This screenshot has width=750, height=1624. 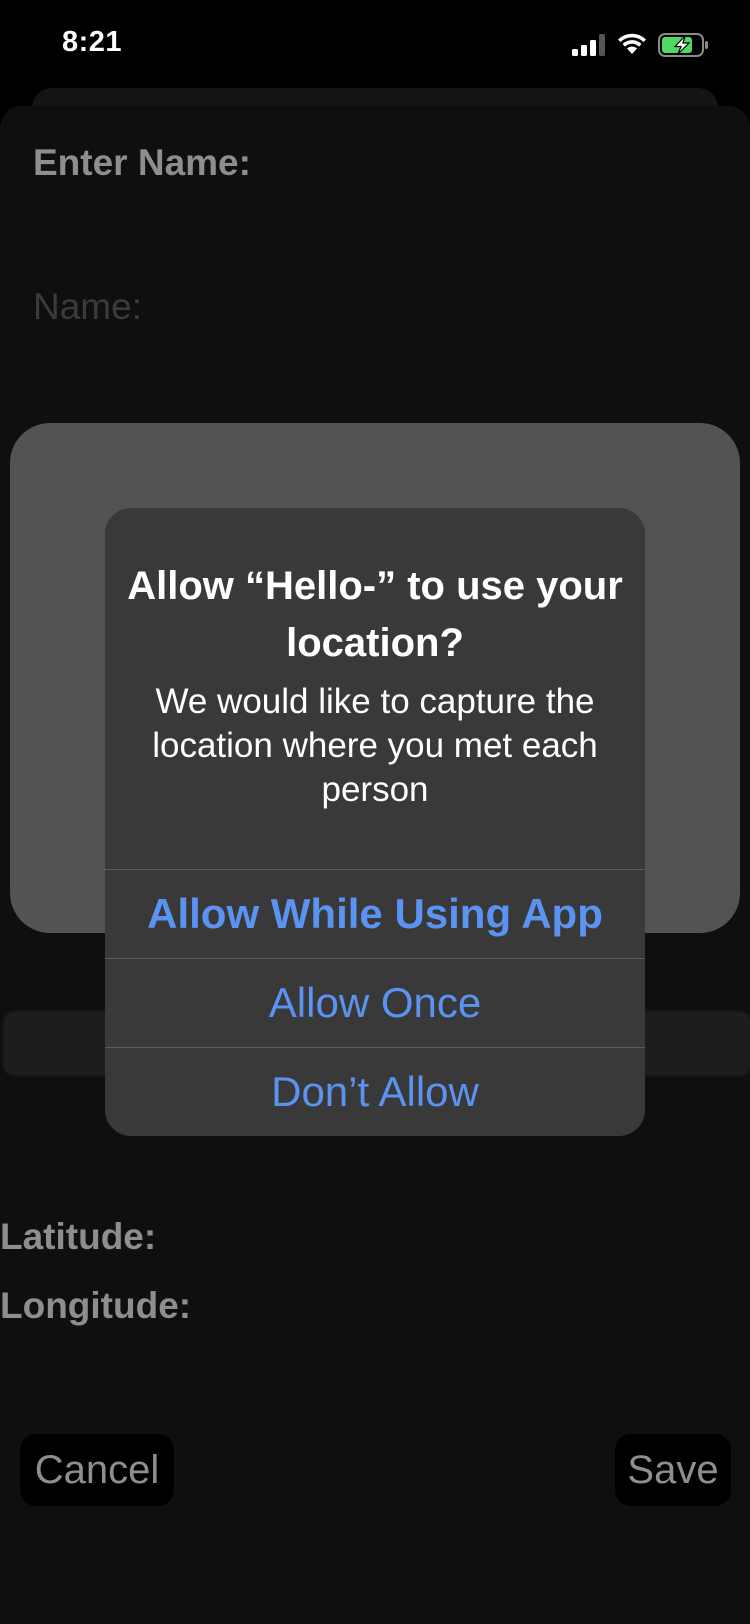 I want to click on wifi-icon, so click(x=632, y=43).